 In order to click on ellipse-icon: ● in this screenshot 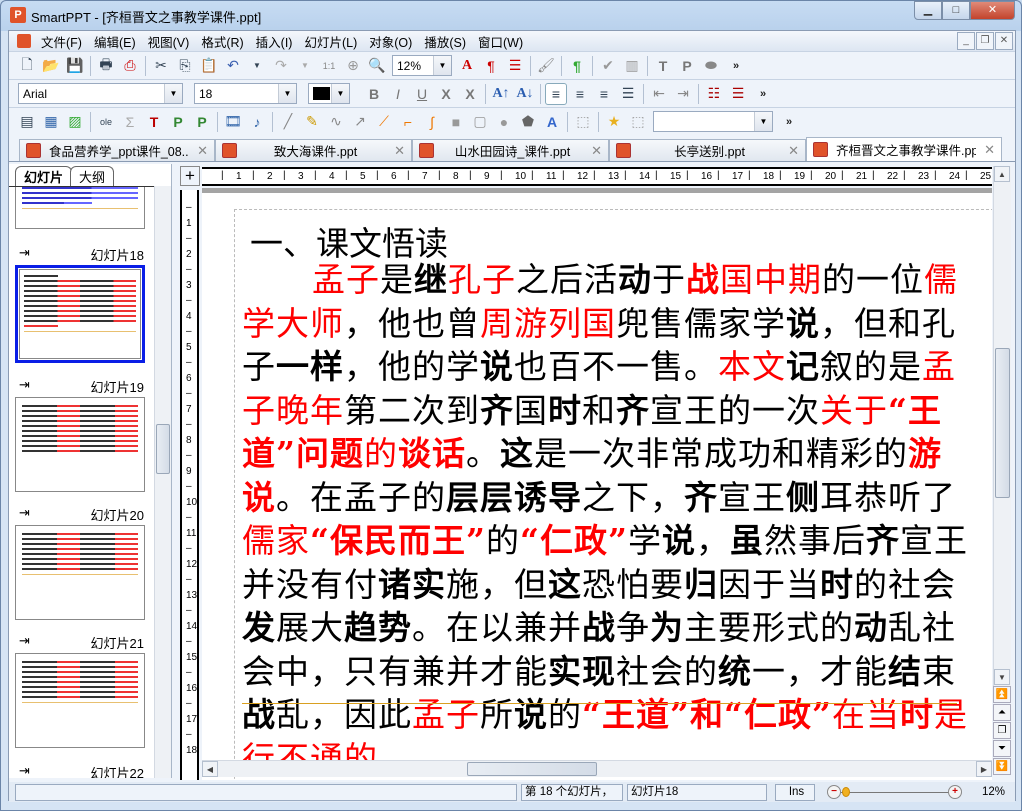, I will do `click(504, 122)`.